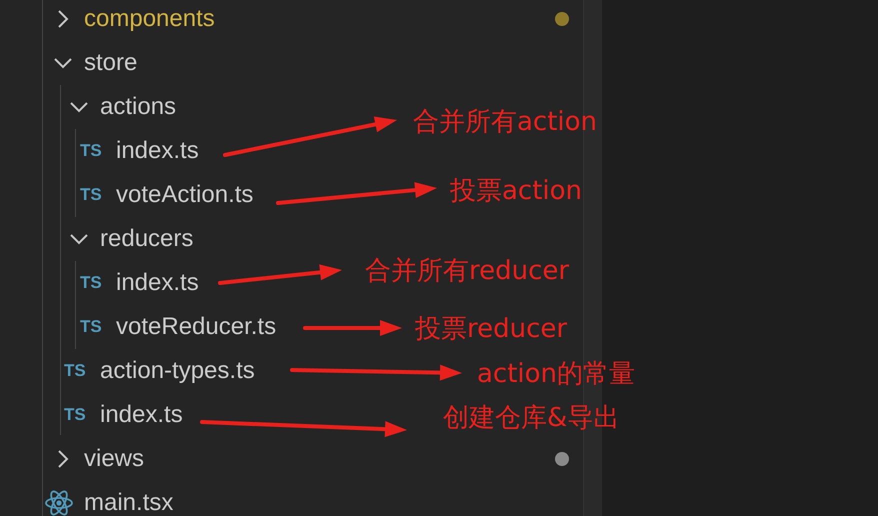  I want to click on folder-name: actions, so click(138, 107).